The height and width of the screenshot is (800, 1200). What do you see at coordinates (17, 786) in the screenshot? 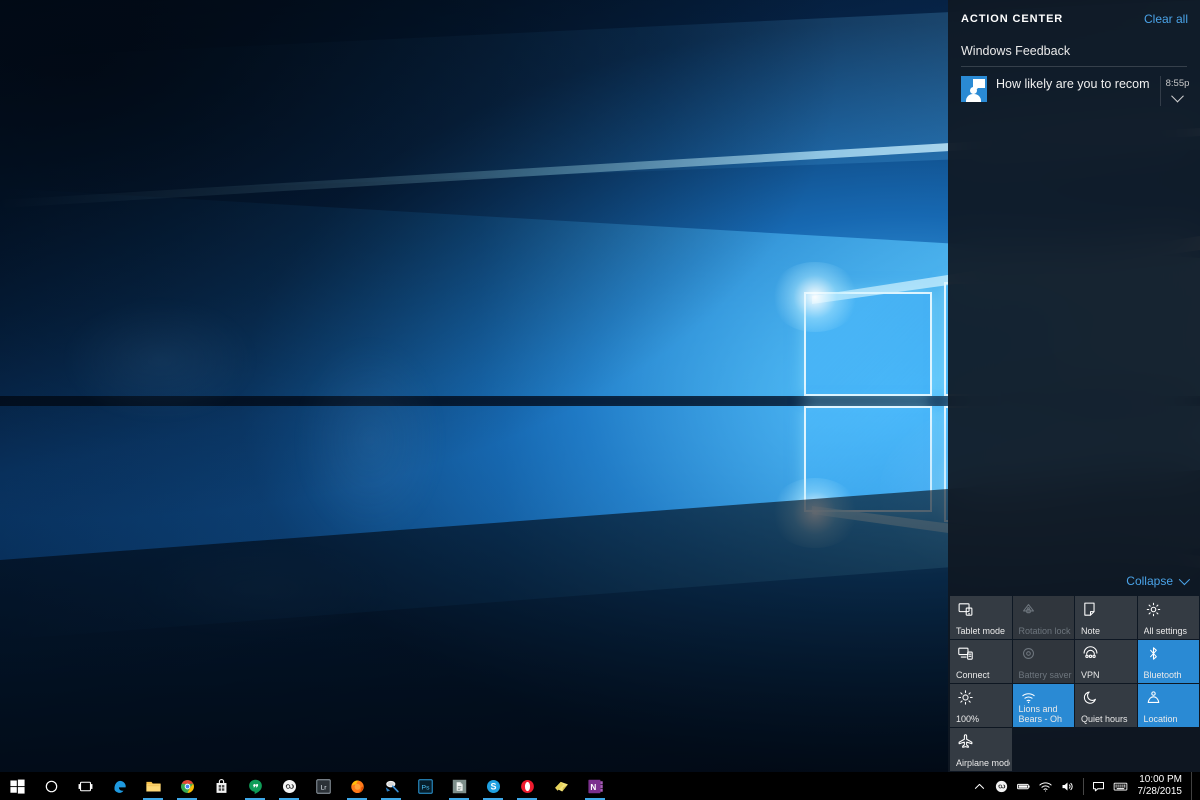
I see `taskbar-button-start` at bounding box center [17, 786].